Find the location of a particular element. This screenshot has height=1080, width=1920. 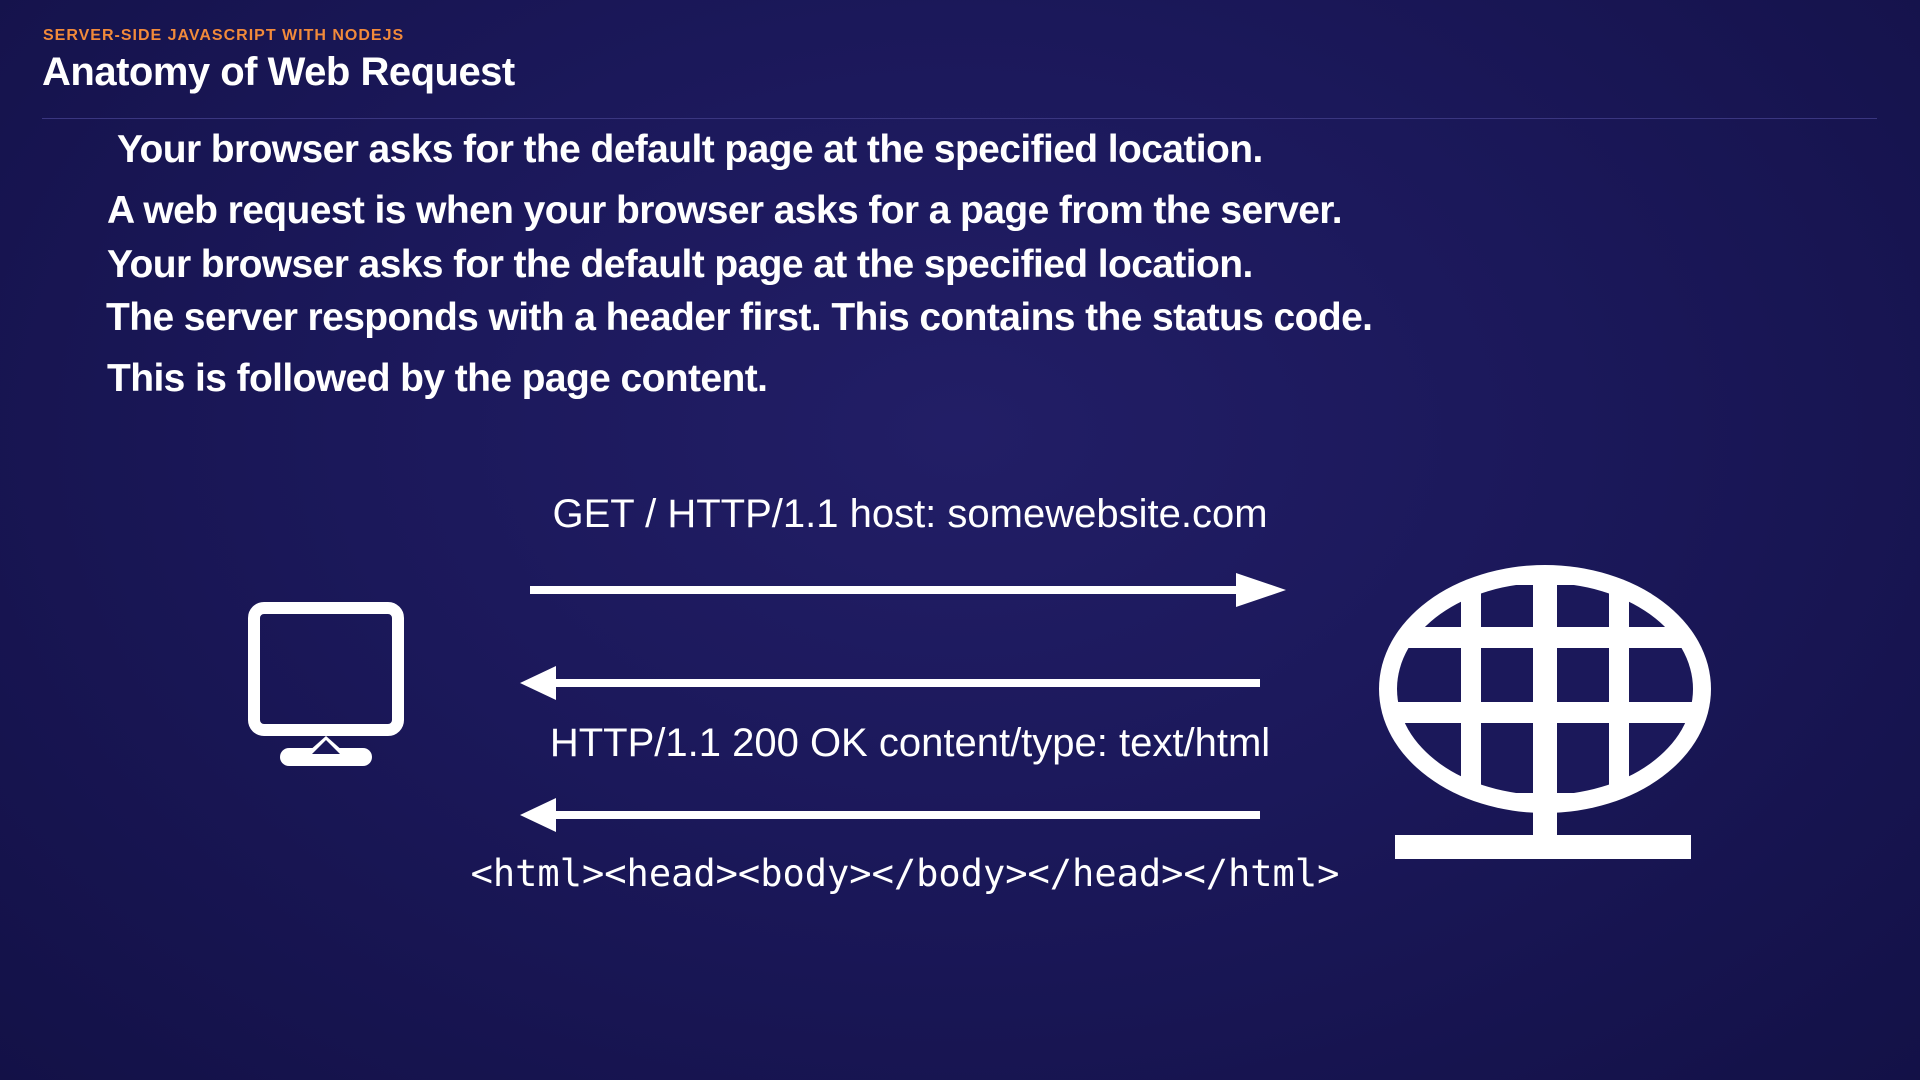

request-label: GET / HTTP/1.1 host: somewebsite.com is located at coordinates (910, 514).